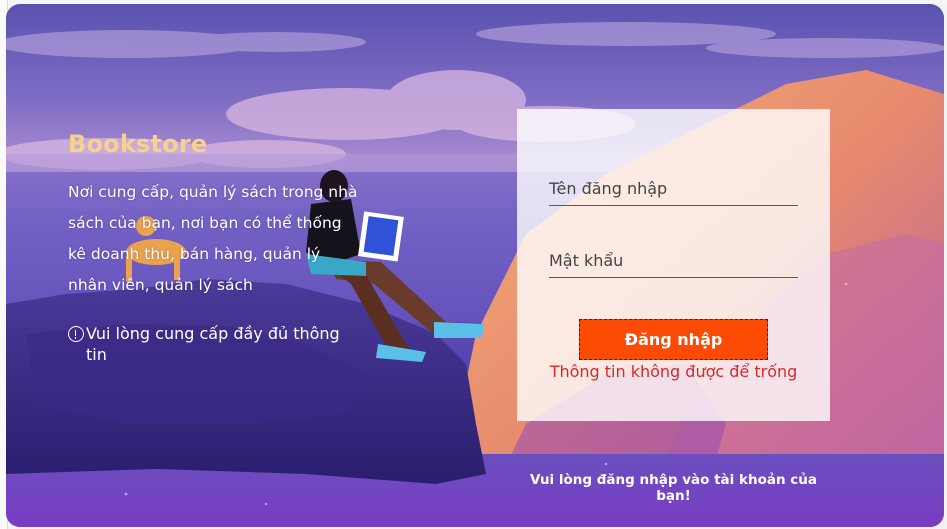  Describe the element at coordinates (76, 334) in the screenshot. I see `exclamation-circle-icon` at that location.